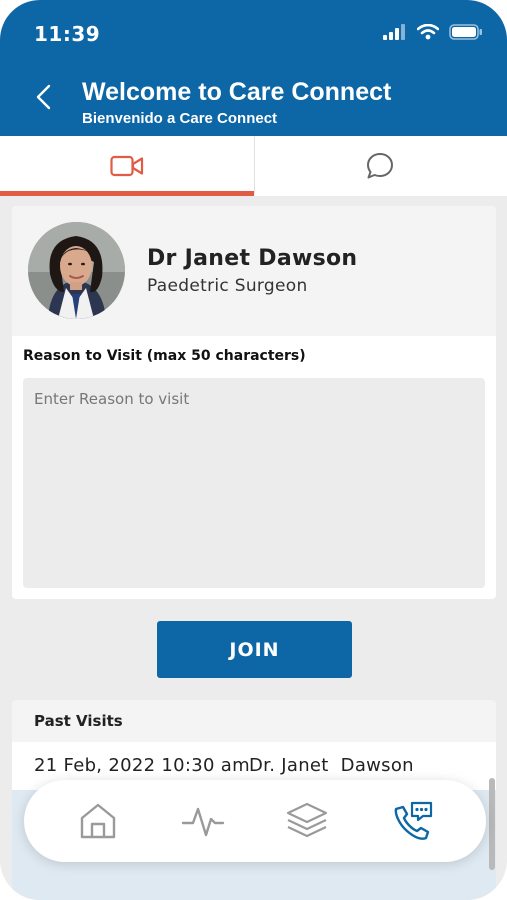 The width and height of the screenshot is (507, 900). I want to click on chat-bubble-icon, so click(380, 166).